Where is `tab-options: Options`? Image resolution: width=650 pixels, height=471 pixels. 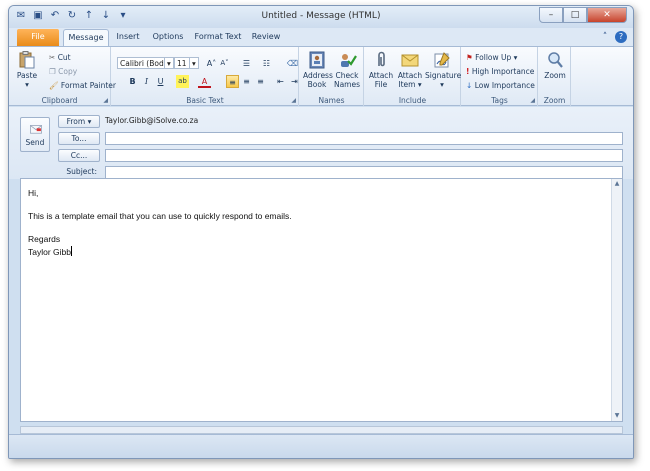
tab-options: Options is located at coordinates (168, 37).